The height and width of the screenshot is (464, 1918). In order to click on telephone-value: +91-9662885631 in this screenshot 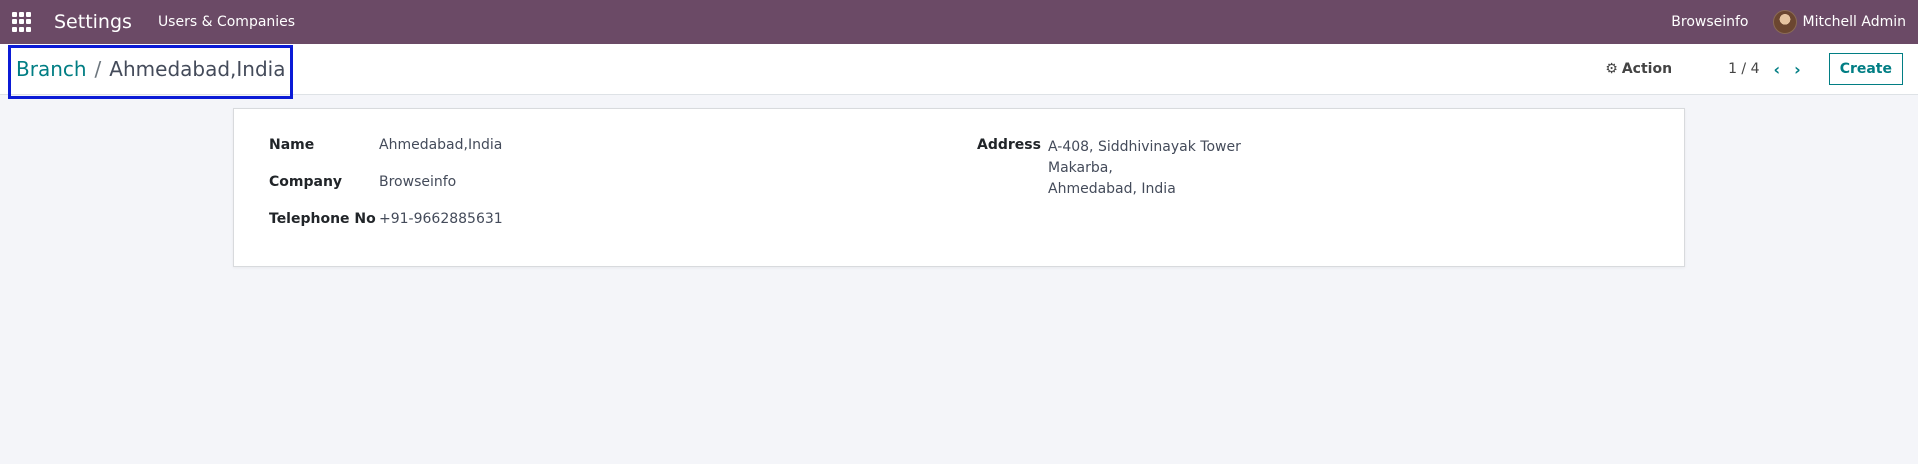, I will do `click(441, 219)`.